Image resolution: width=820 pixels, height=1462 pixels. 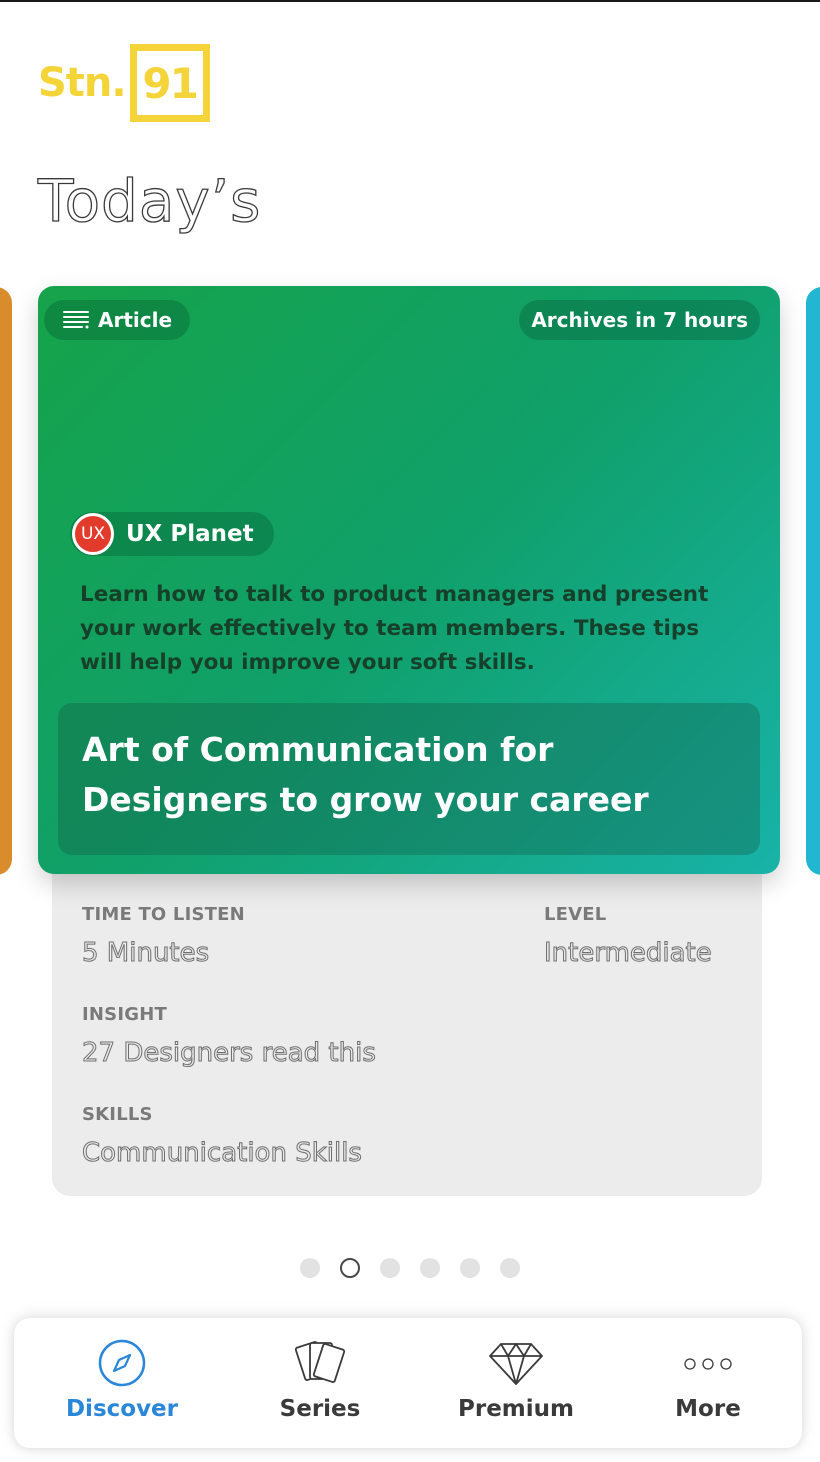 I want to click on text-lines-icon, so click(x=76, y=320).